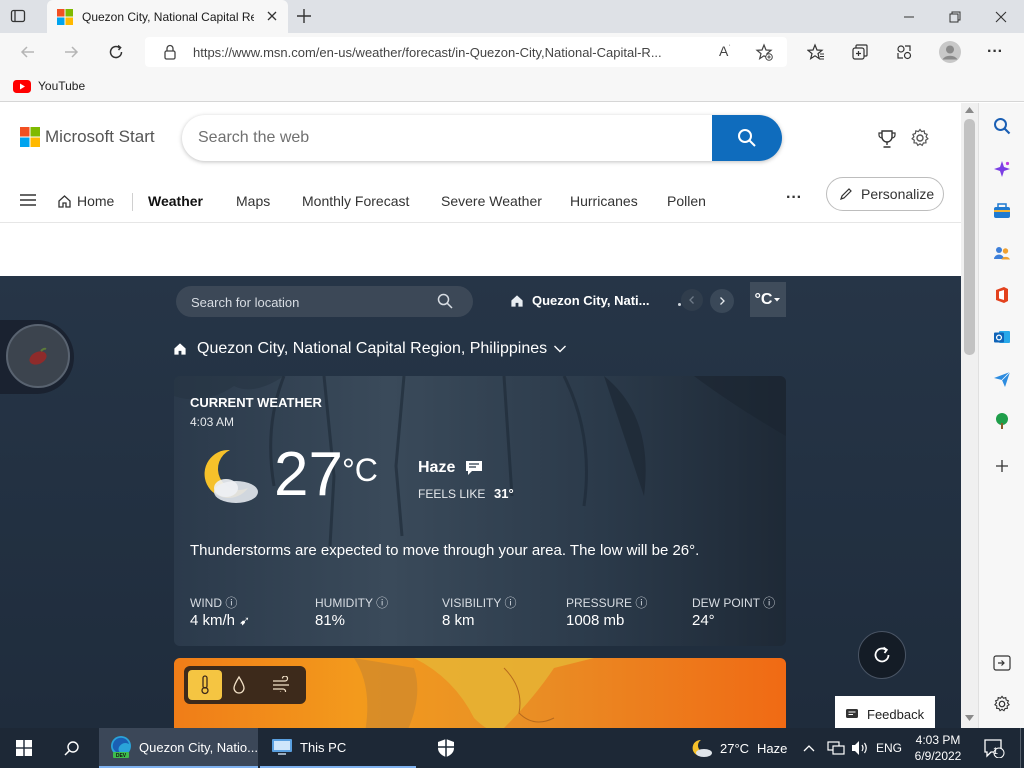 Image resolution: width=1024 pixels, height=768 pixels. Describe the element at coordinates (738, 748) in the screenshot. I see `taskbar-weather-widget: 27°C Haze` at that location.